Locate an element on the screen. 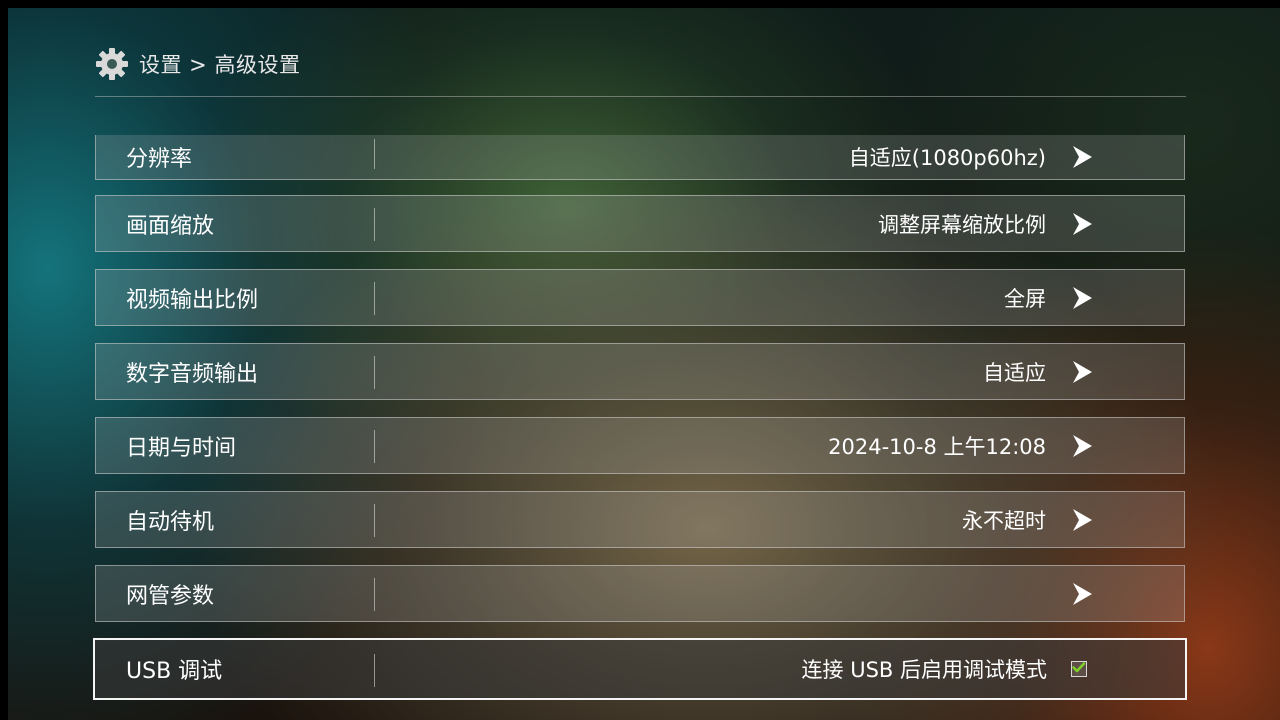  header-divider is located at coordinates (640, 96).